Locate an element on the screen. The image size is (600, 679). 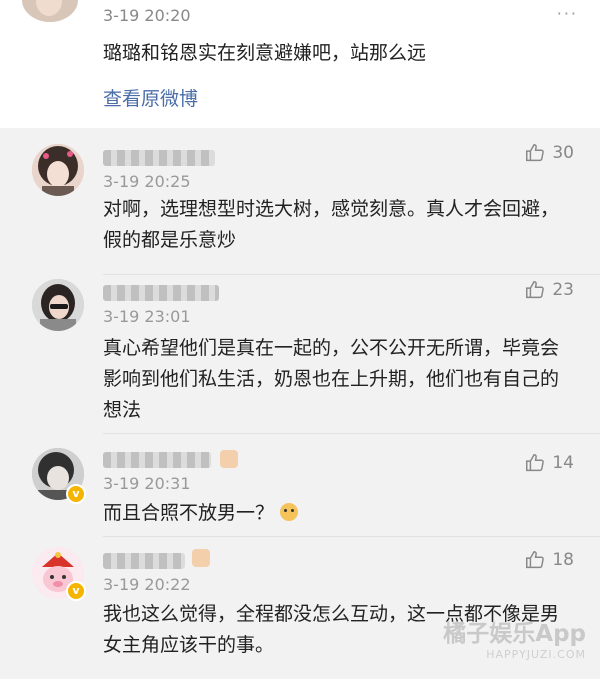
like-button: 23 is located at coordinates (549, 290).